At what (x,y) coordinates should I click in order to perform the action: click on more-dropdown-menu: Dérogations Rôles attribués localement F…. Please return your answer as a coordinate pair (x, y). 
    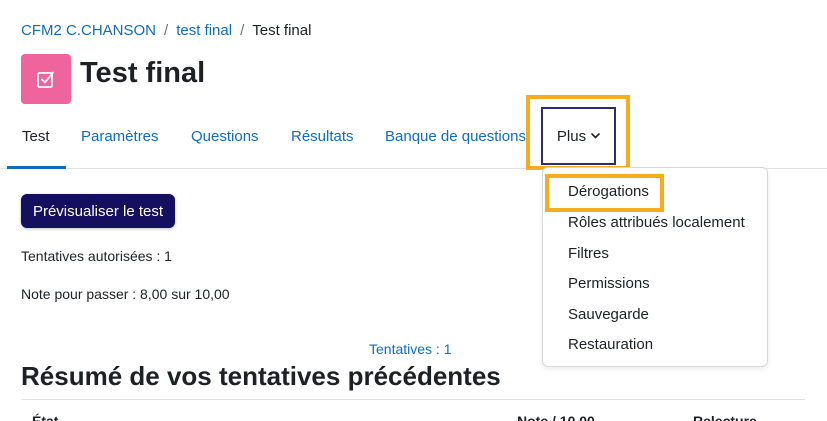
    Looking at the image, I should click on (655, 267).